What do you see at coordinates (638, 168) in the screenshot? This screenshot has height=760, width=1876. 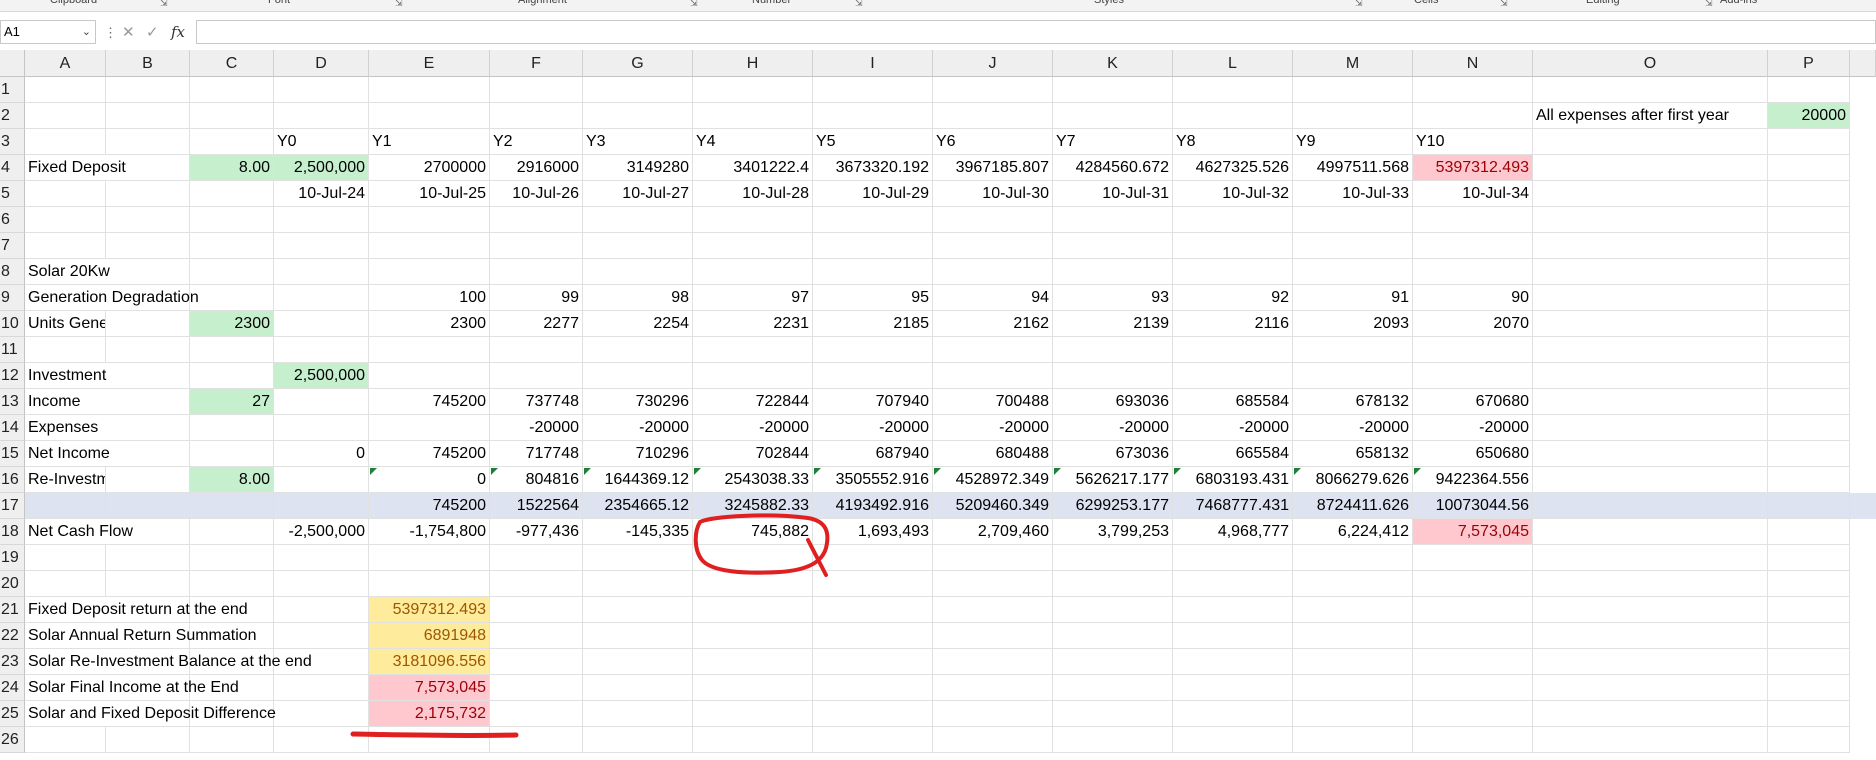 I see `cell-g4: 3149280` at bounding box center [638, 168].